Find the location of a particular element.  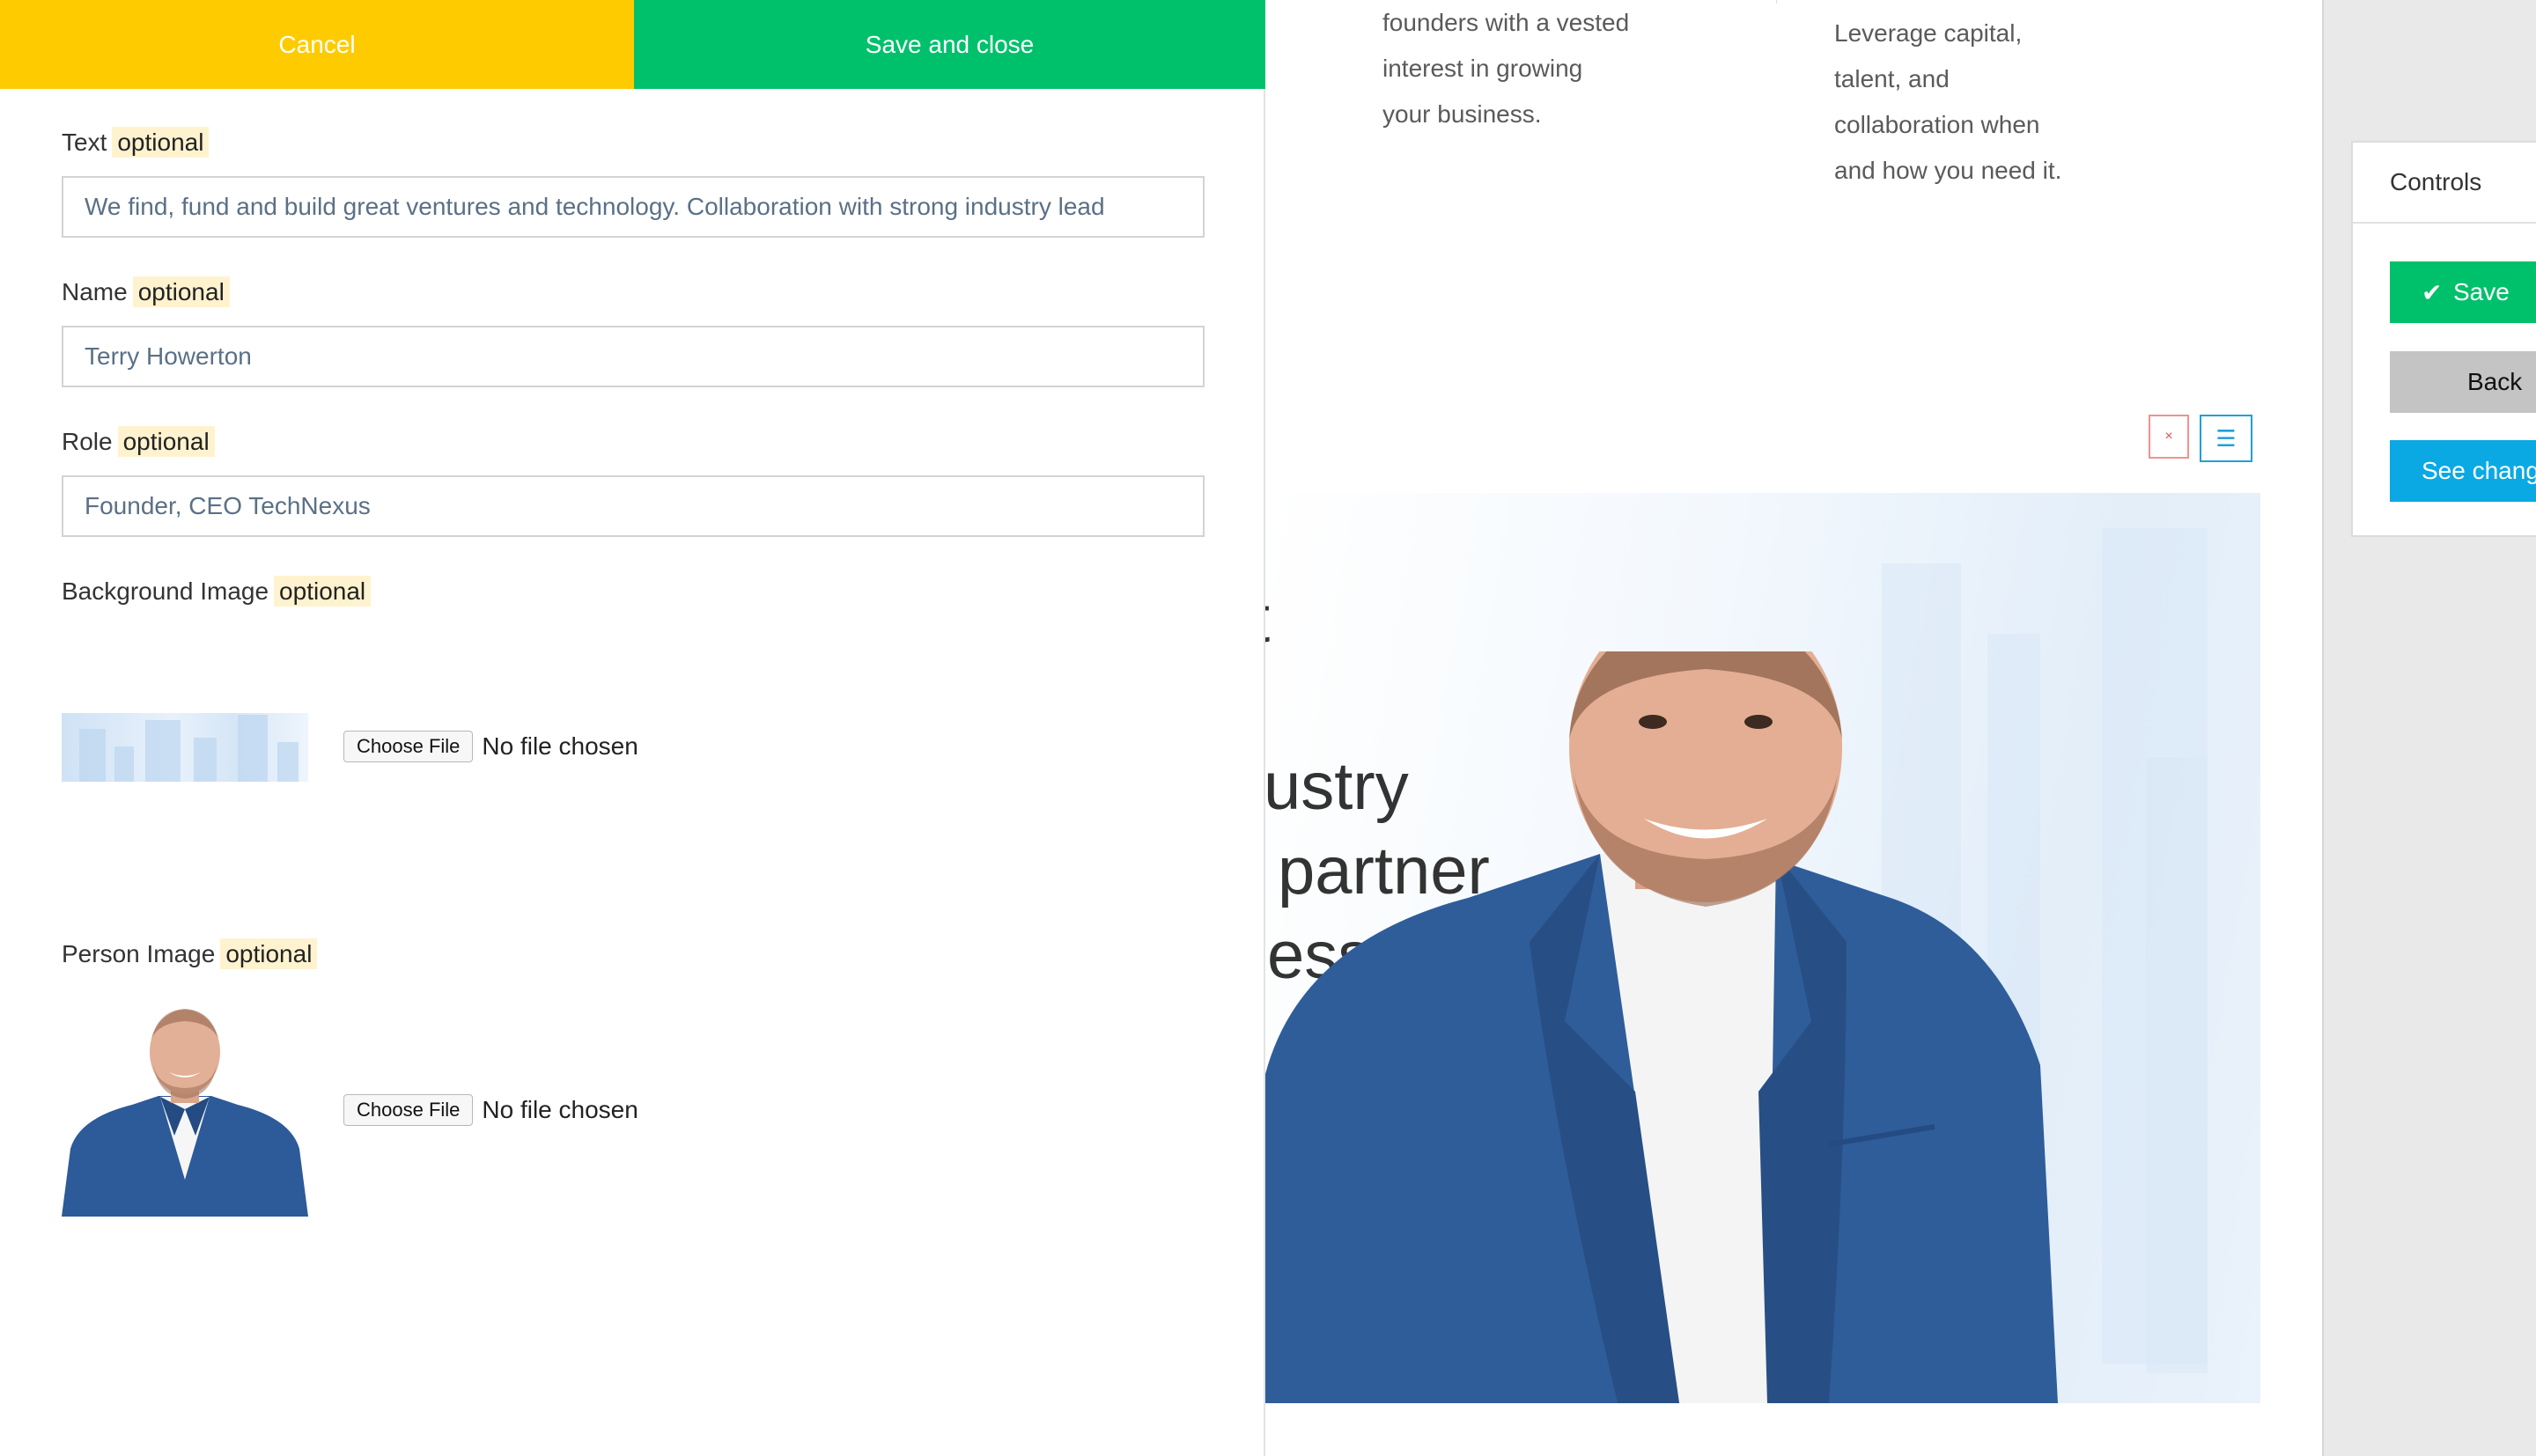

menu-icon: ☰ is located at coordinates (2226, 438).